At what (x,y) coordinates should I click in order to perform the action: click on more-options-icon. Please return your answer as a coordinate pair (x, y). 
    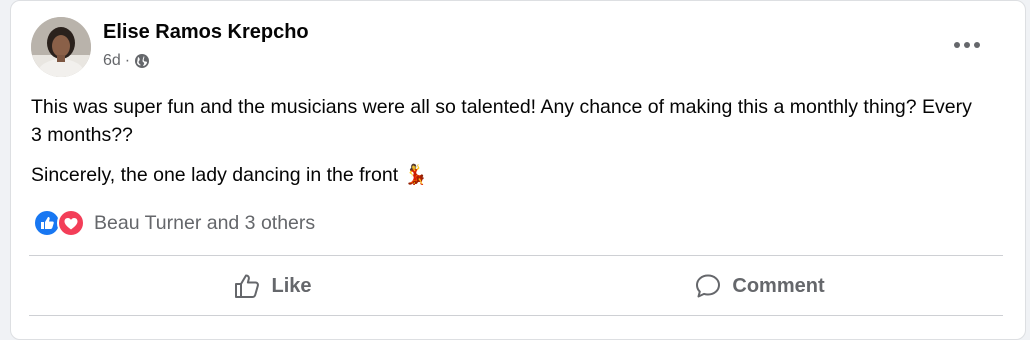
    Looking at the image, I should click on (967, 45).